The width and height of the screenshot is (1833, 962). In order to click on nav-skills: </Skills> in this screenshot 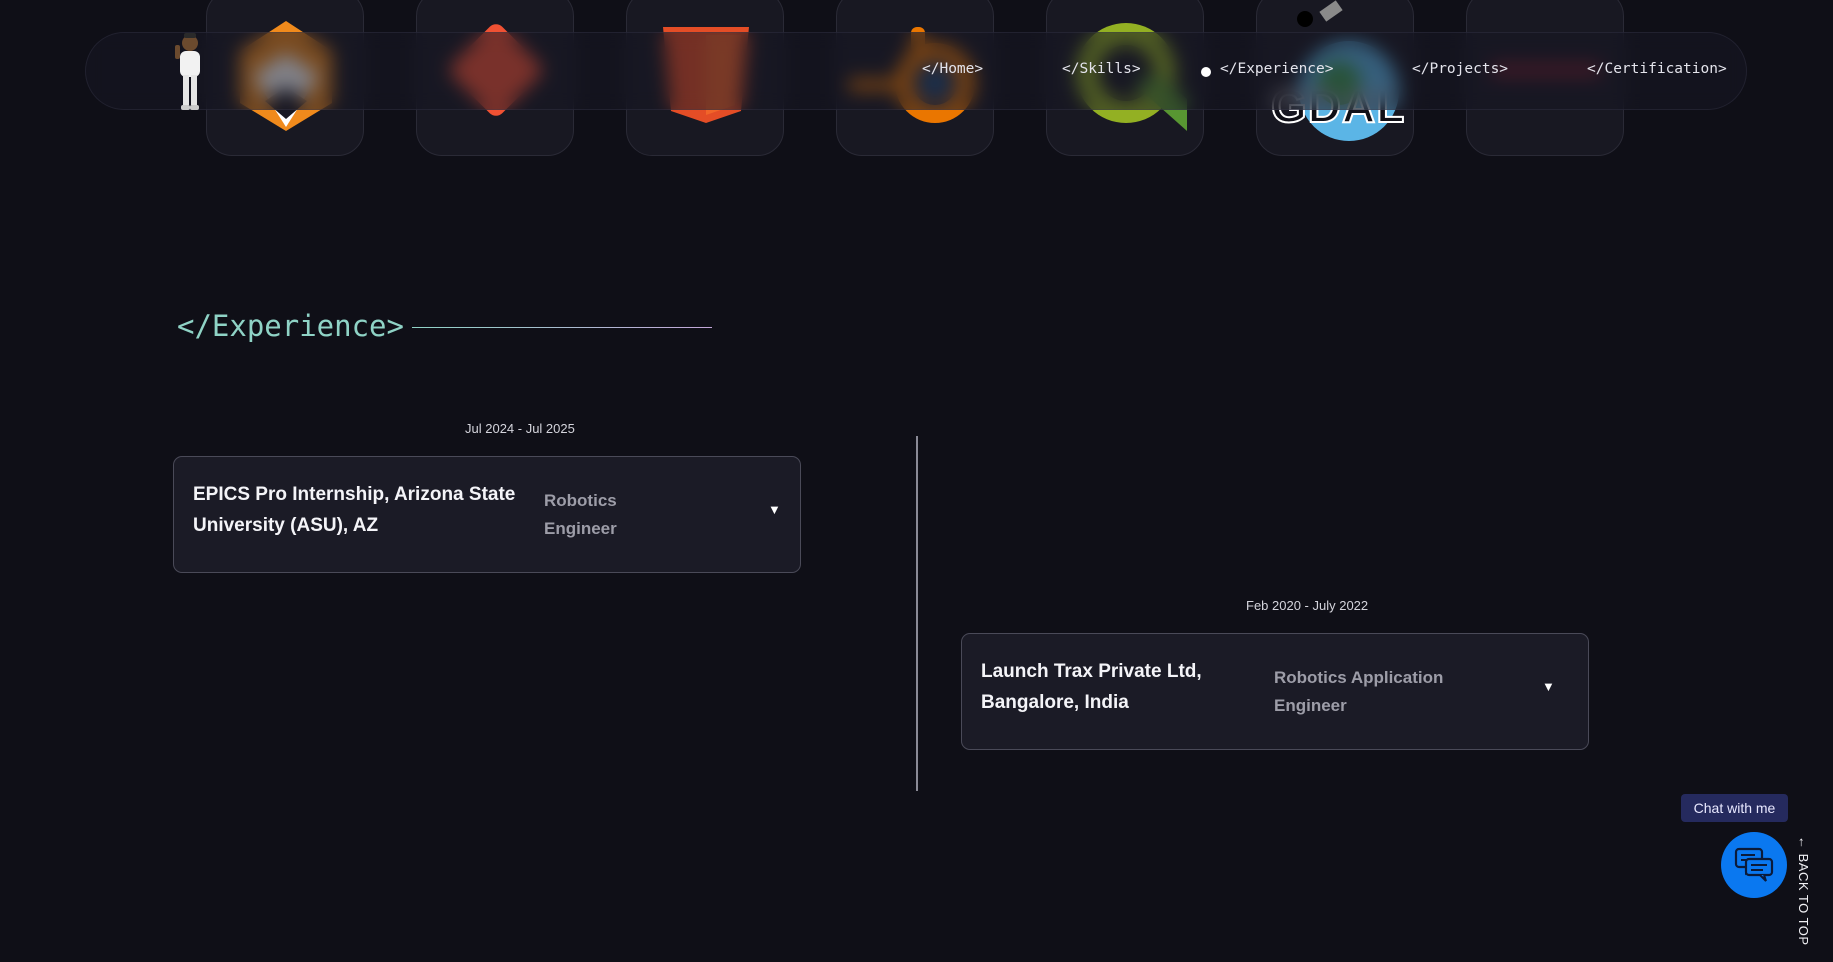, I will do `click(1101, 69)`.